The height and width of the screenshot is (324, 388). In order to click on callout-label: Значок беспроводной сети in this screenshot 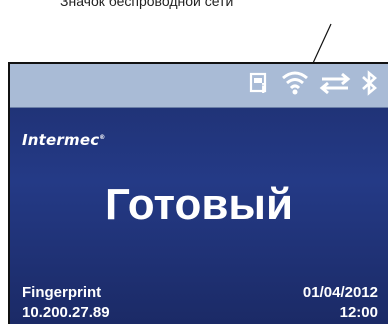, I will do `click(147, 4)`.